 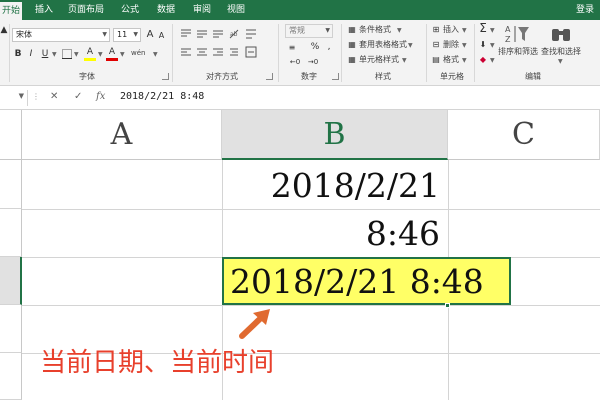 What do you see at coordinates (202, 52) in the screenshot?
I see `align-center-icon` at bounding box center [202, 52].